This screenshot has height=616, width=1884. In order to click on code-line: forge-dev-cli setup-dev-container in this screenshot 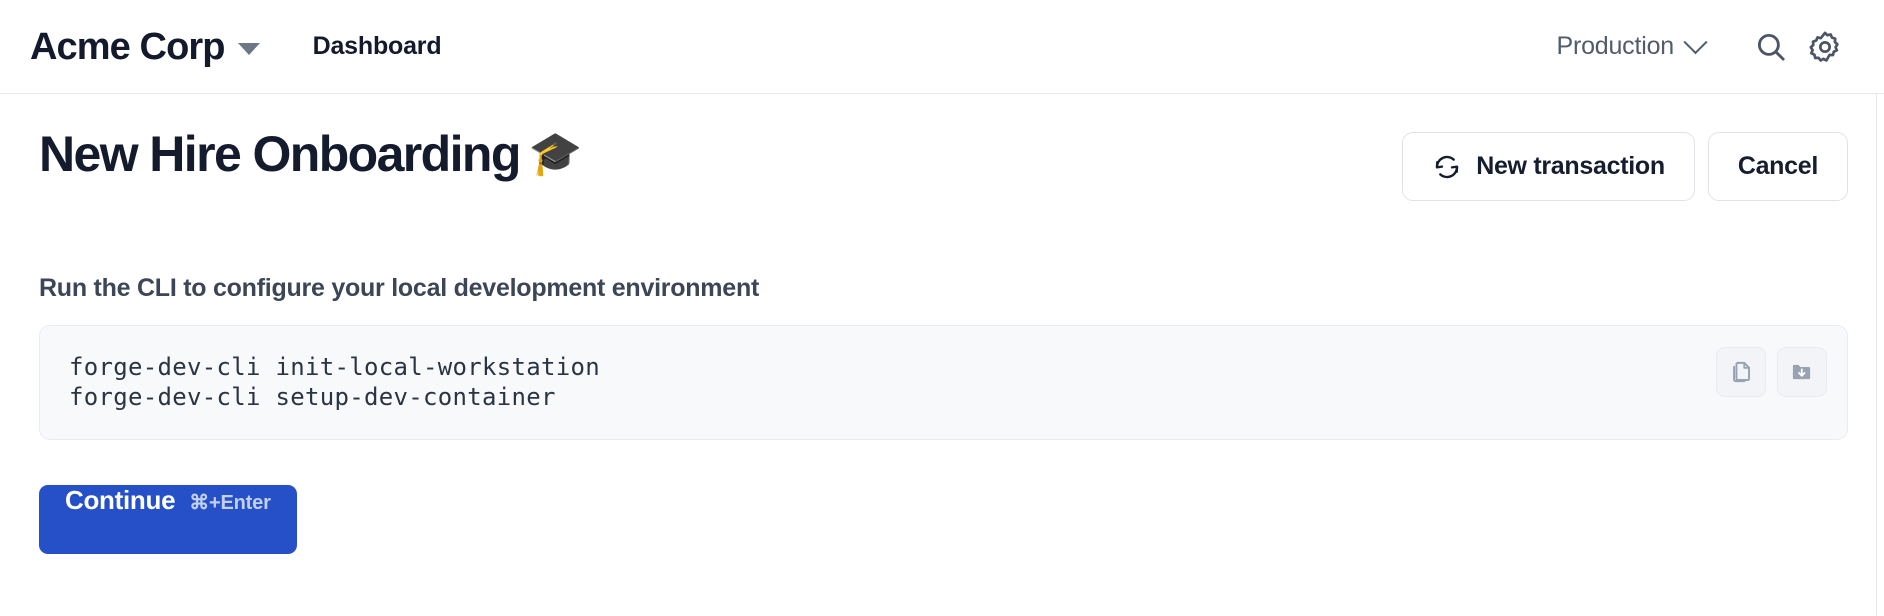, I will do `click(312, 397)`.